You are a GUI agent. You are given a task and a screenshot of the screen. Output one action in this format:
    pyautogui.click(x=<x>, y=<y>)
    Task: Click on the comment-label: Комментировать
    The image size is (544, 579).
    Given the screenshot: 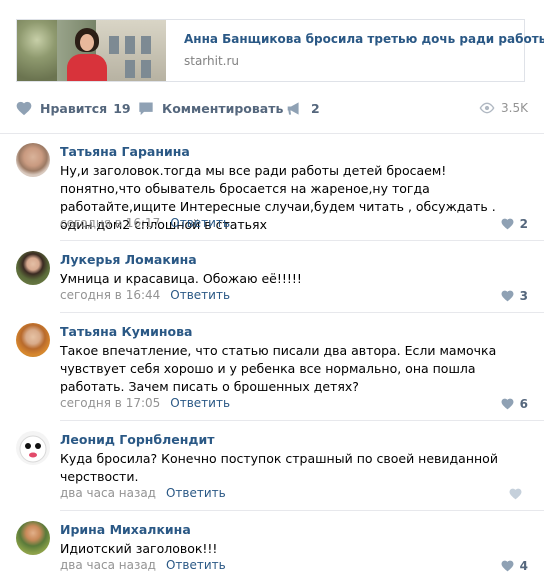 What is the action you would take?
    pyautogui.click(x=223, y=108)
    